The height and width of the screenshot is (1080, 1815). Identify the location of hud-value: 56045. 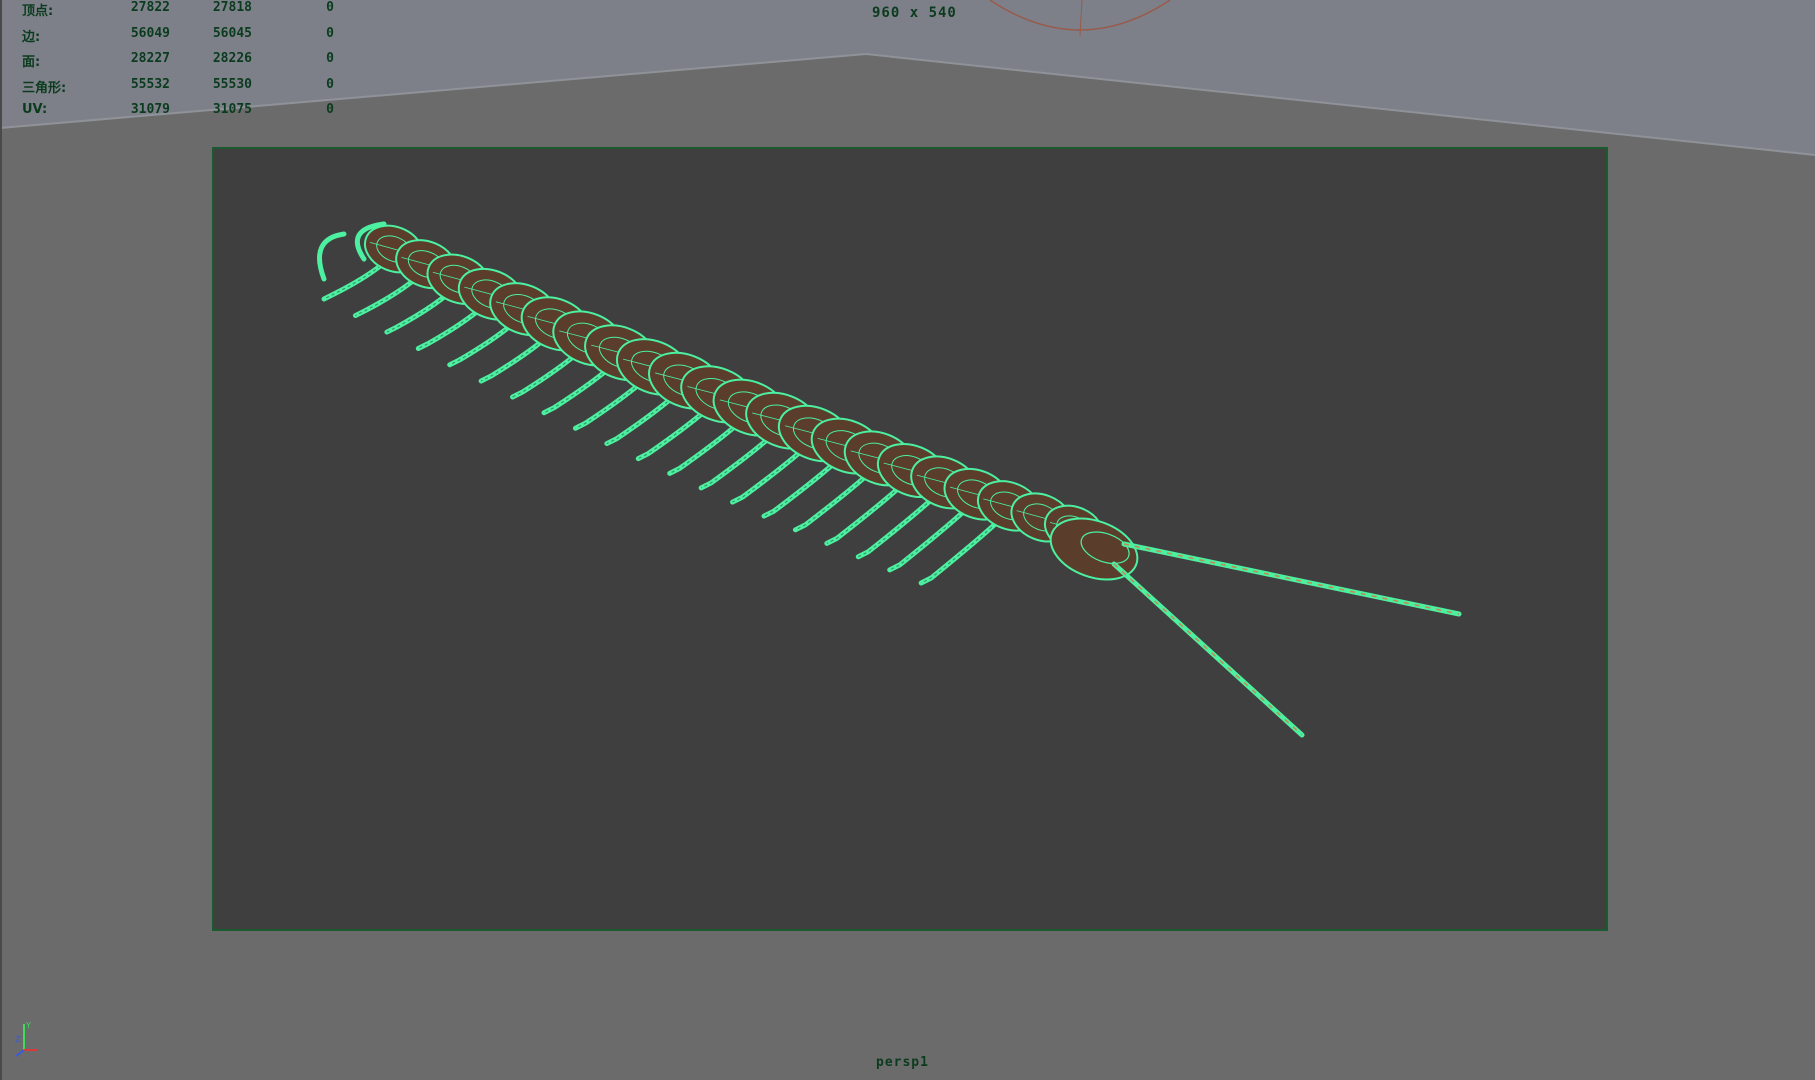
(232, 33).